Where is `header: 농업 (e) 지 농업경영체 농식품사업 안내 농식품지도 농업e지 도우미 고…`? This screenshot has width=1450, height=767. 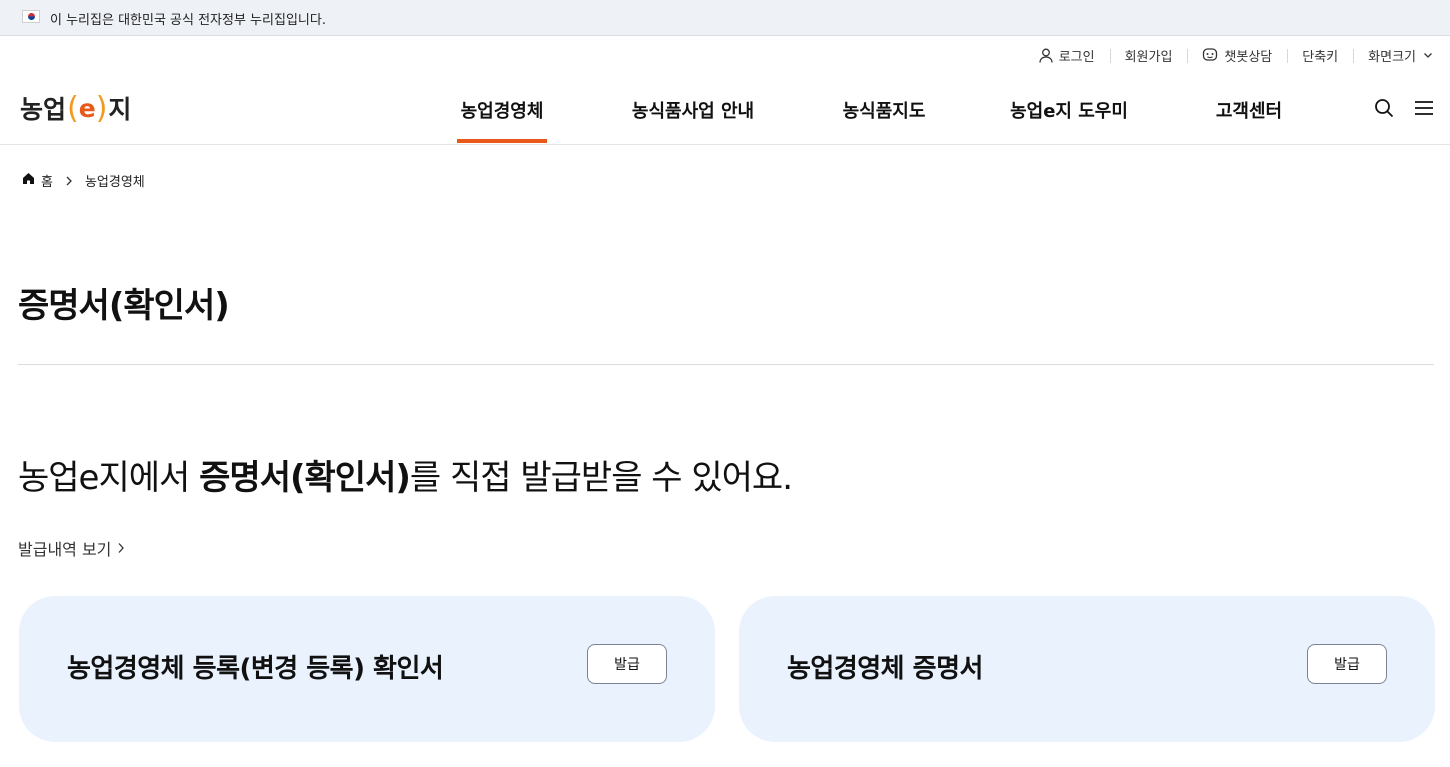 header: 농업 (e) 지 농업경영체 농식품사업 안내 농식품지도 농업e지 도우미 고… is located at coordinates (725, 109).